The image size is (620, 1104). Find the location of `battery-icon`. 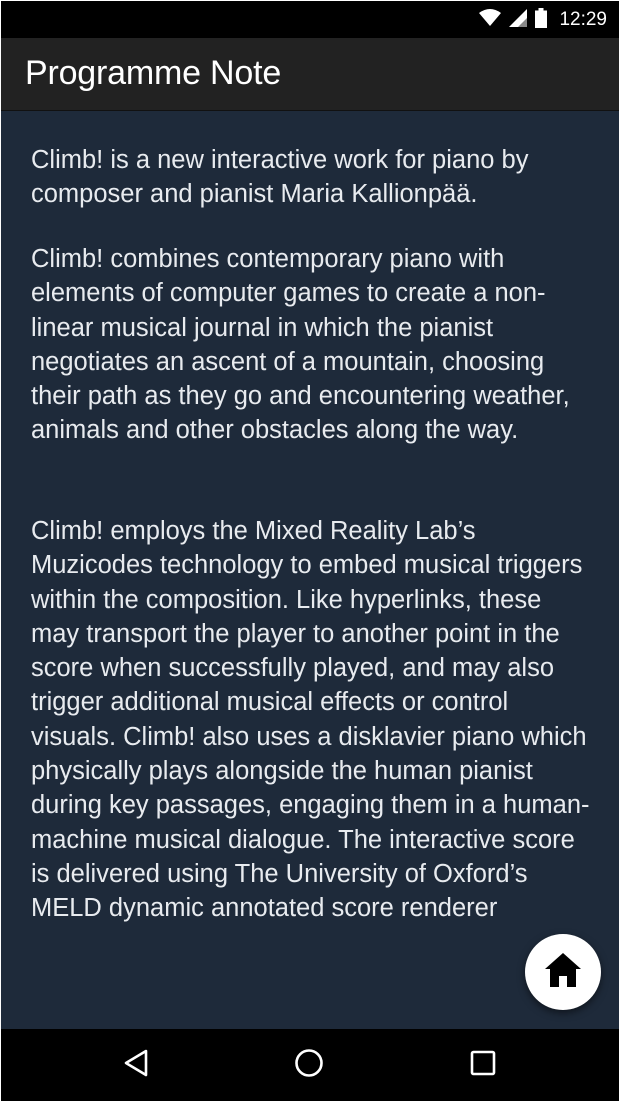

battery-icon is located at coordinates (541, 20).